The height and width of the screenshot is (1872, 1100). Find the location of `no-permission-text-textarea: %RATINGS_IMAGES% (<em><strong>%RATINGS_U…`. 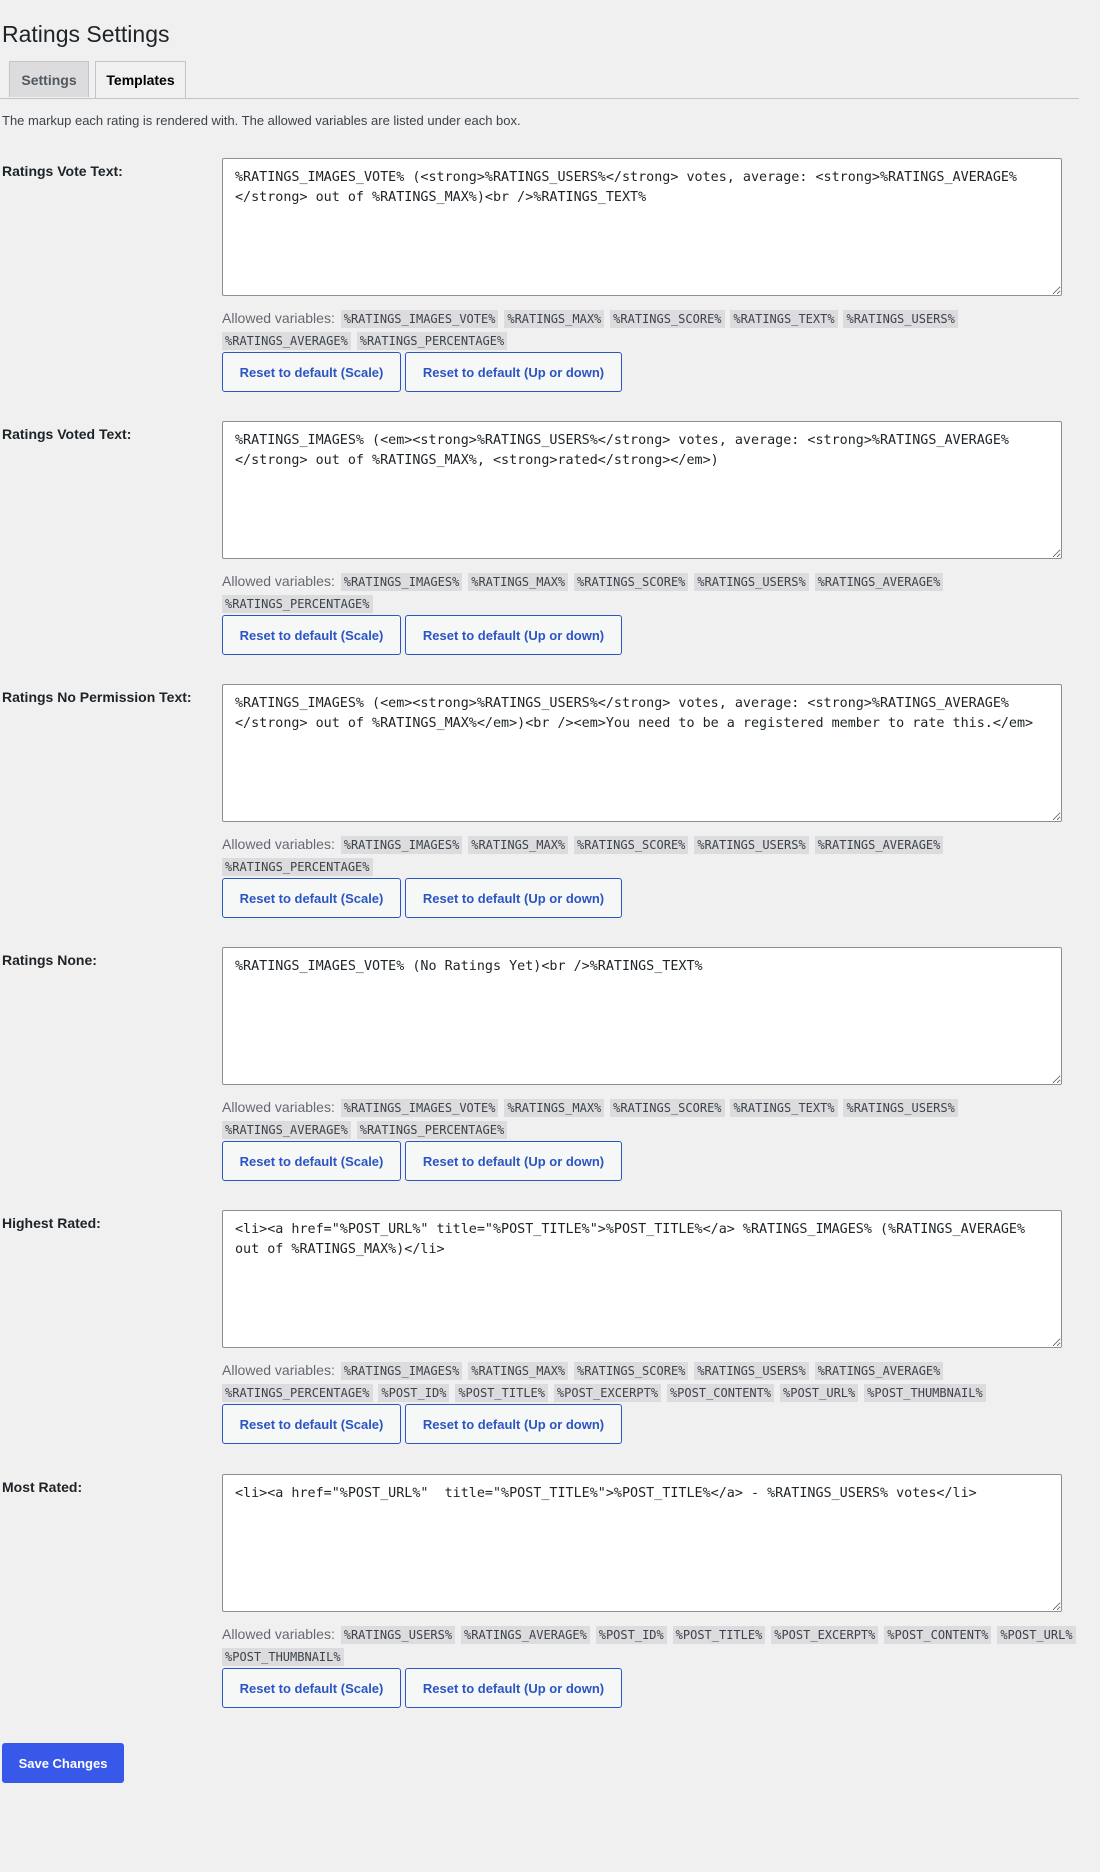

no-permission-text-textarea: %RATINGS_IMAGES% (<em><strong>%RATINGS_U… is located at coordinates (642, 753).